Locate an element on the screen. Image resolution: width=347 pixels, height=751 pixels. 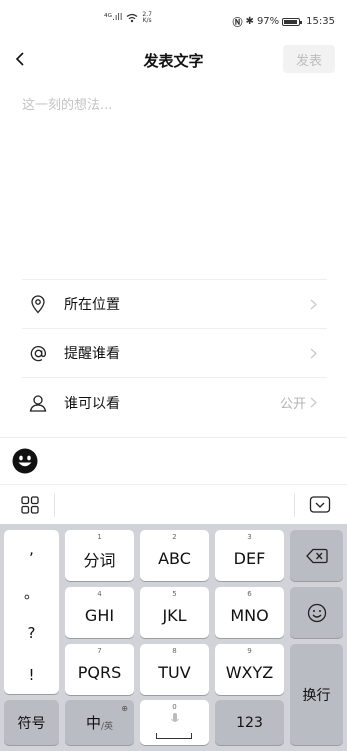
option-visibility-label: 谁可以看 is located at coordinates (92, 403).